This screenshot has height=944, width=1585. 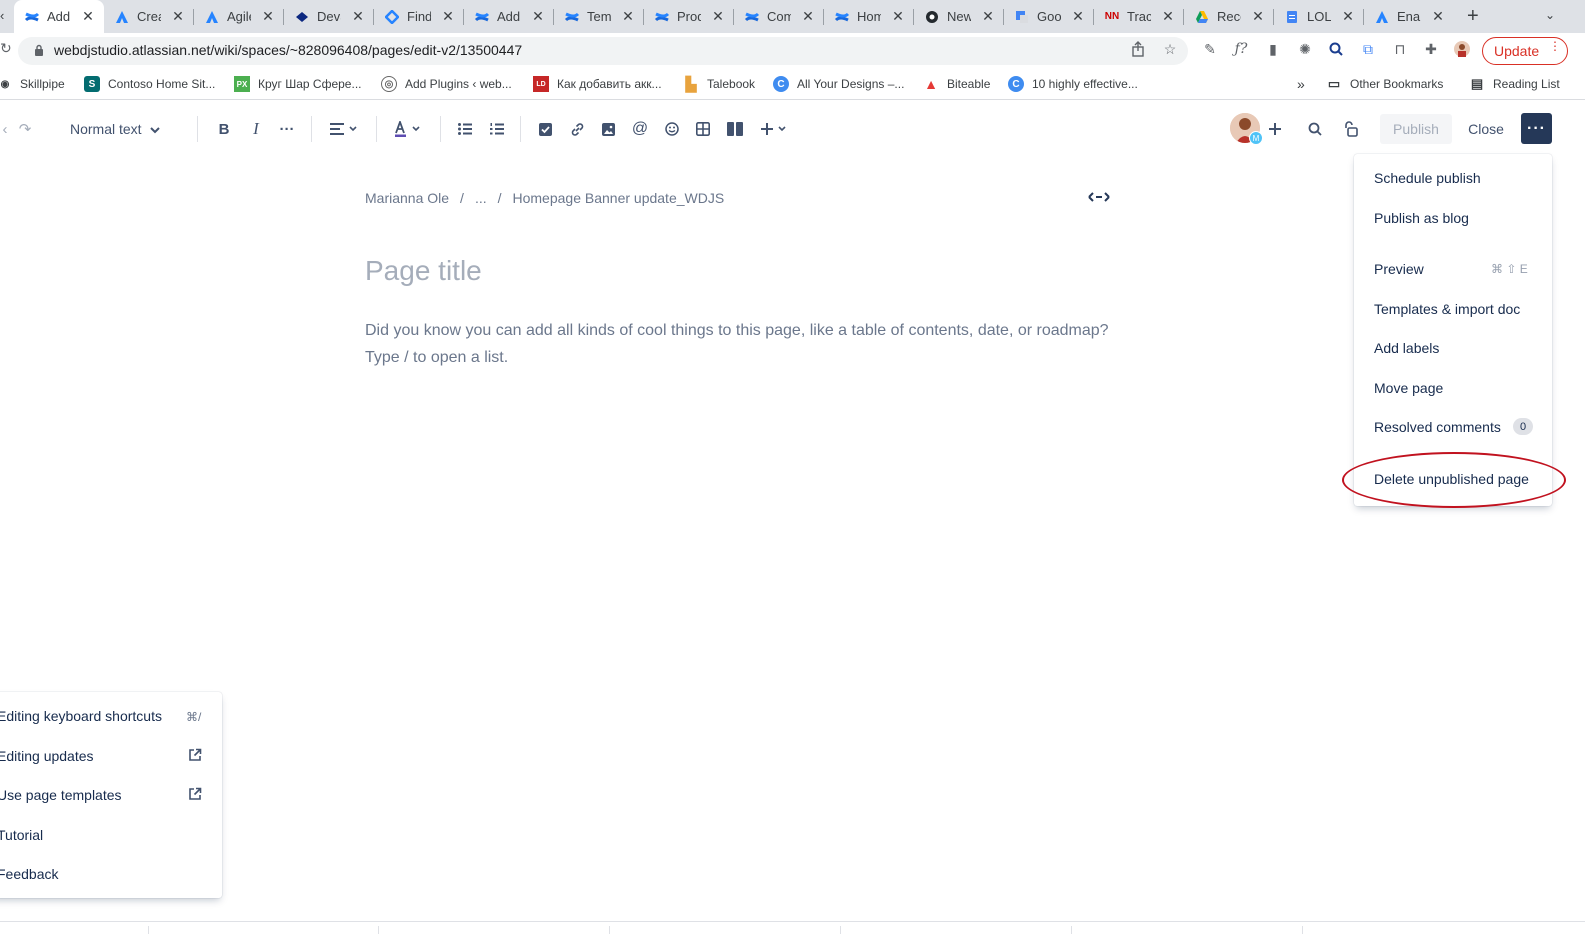 What do you see at coordinates (577, 129) in the screenshot?
I see `link-icon` at bounding box center [577, 129].